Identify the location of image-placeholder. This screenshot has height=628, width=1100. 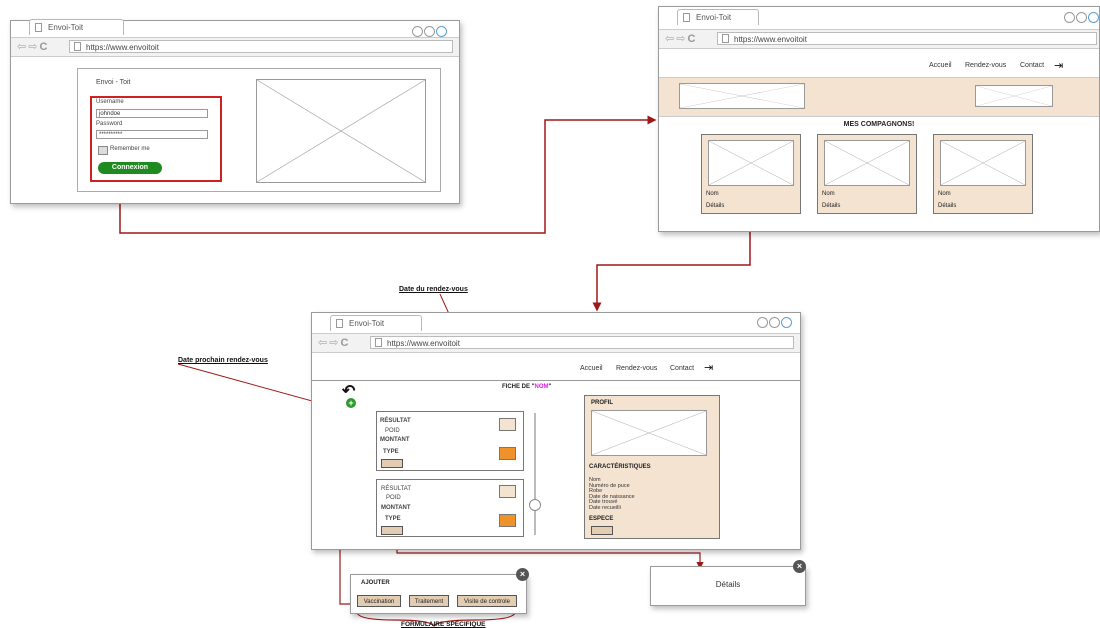
(341, 131).